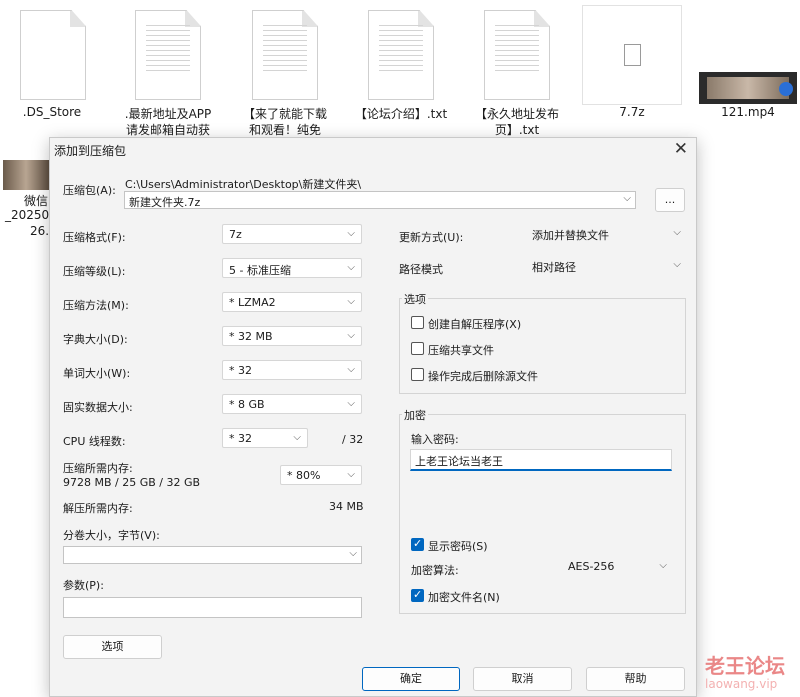 Image resolution: width=800 pixels, height=697 pixels. Describe the element at coordinates (516, 114) in the screenshot. I see `file-label: 【永久地址发布` at that location.